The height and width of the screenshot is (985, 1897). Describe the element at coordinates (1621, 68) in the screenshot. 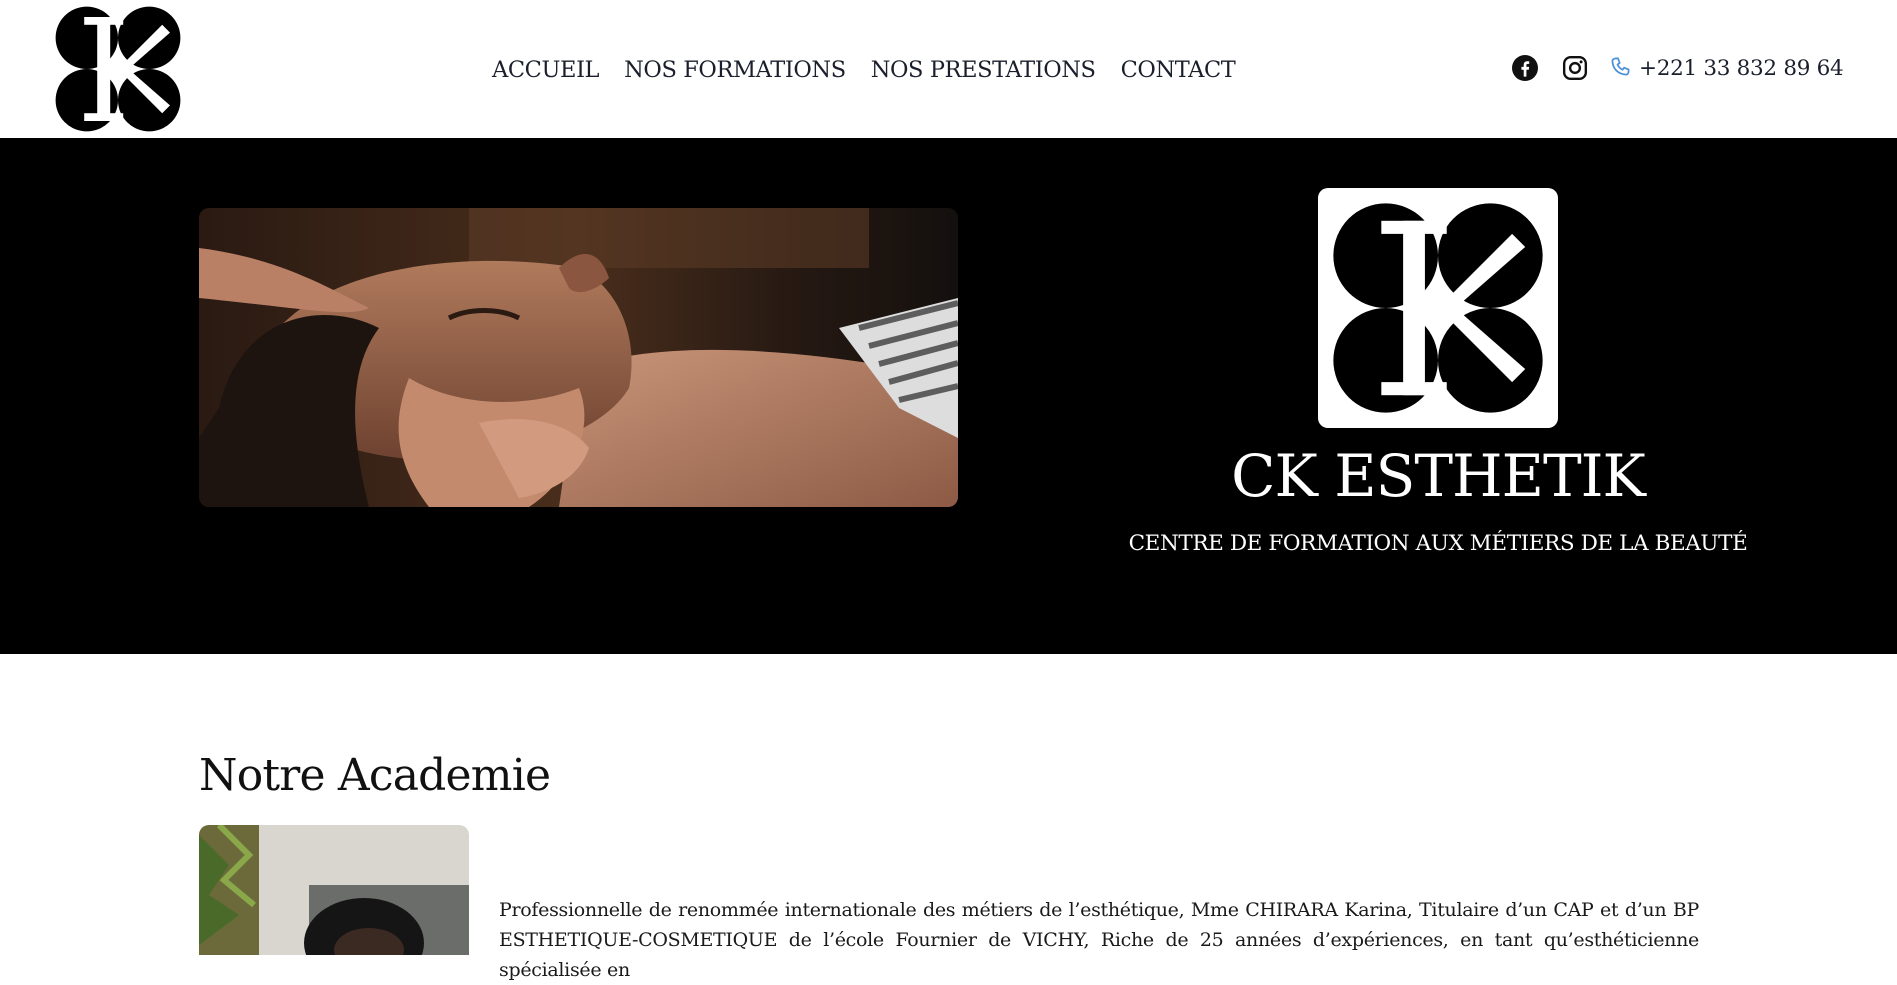

I see `phone-icon` at that location.